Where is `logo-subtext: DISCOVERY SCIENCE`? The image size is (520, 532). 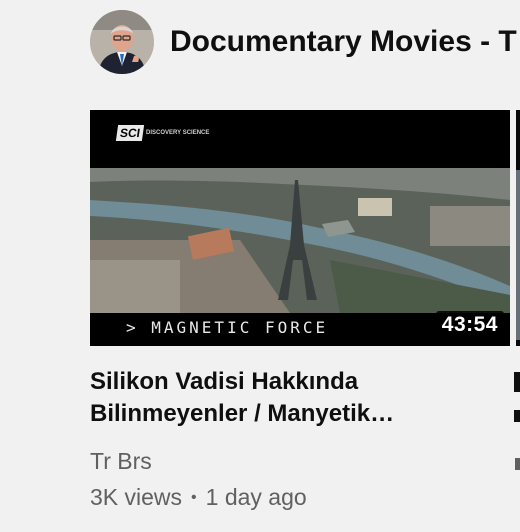
logo-subtext: DISCOVERY SCIENCE is located at coordinates (178, 133).